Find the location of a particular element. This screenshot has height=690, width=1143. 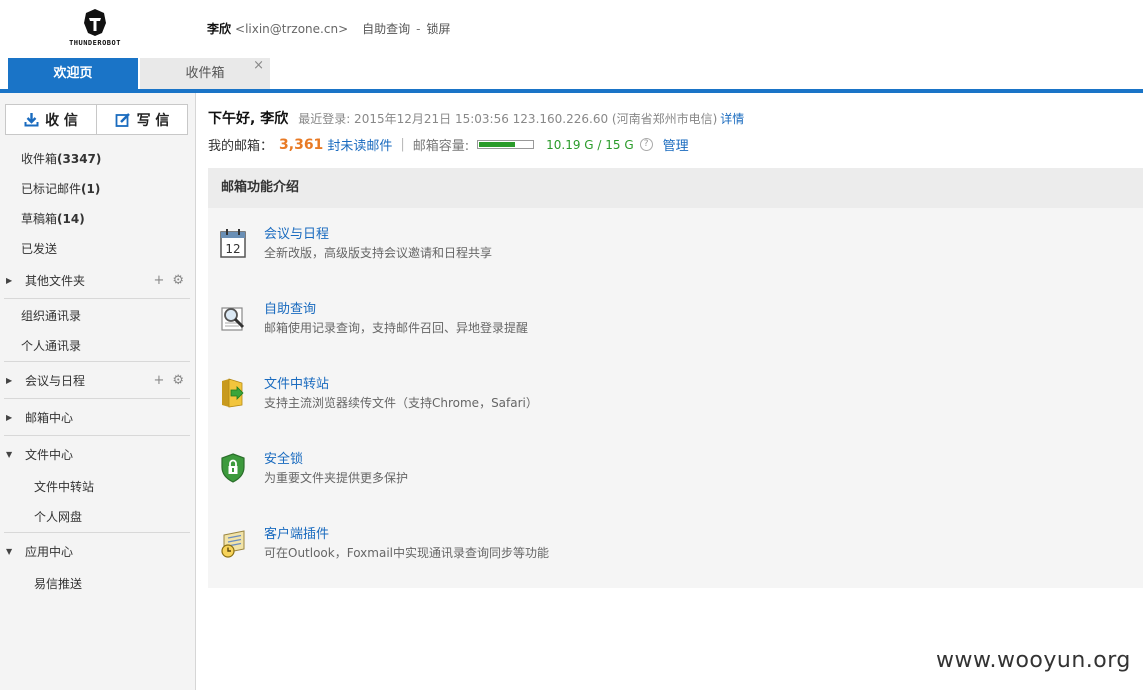

group-label: 会议与日程 is located at coordinates (55, 381).